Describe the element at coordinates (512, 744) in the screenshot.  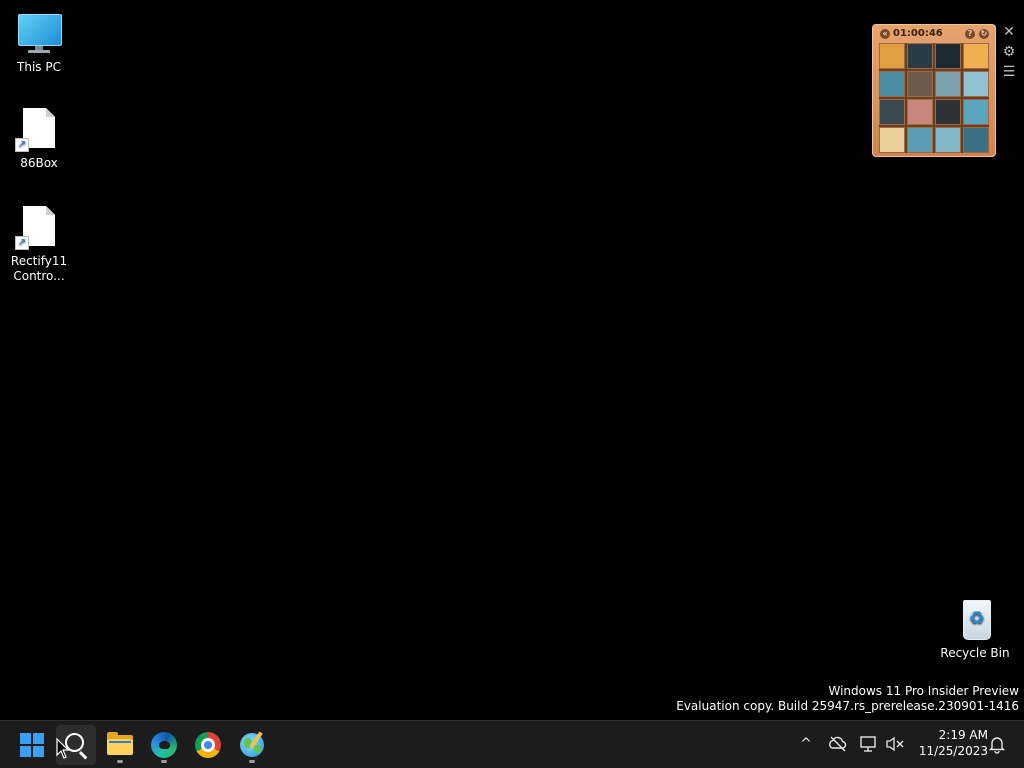
I see `taskbar: ^ 2:19 AM 11/25/2023` at that location.